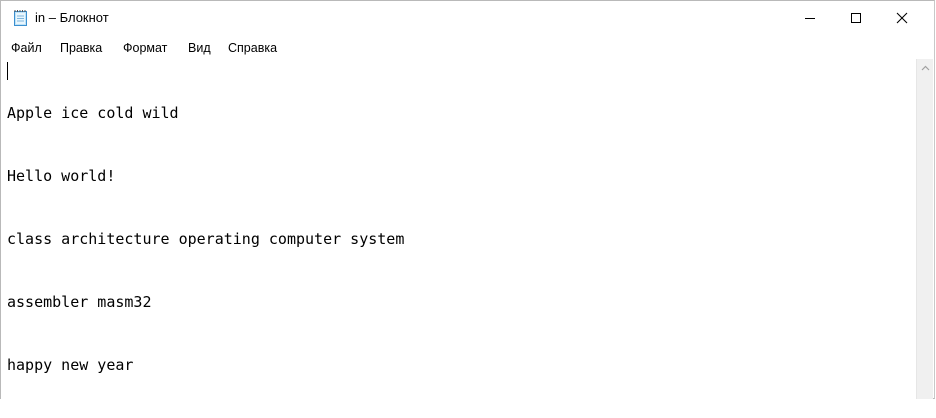 The image size is (936, 418). I want to click on editor-line: happy new year, so click(70, 365).